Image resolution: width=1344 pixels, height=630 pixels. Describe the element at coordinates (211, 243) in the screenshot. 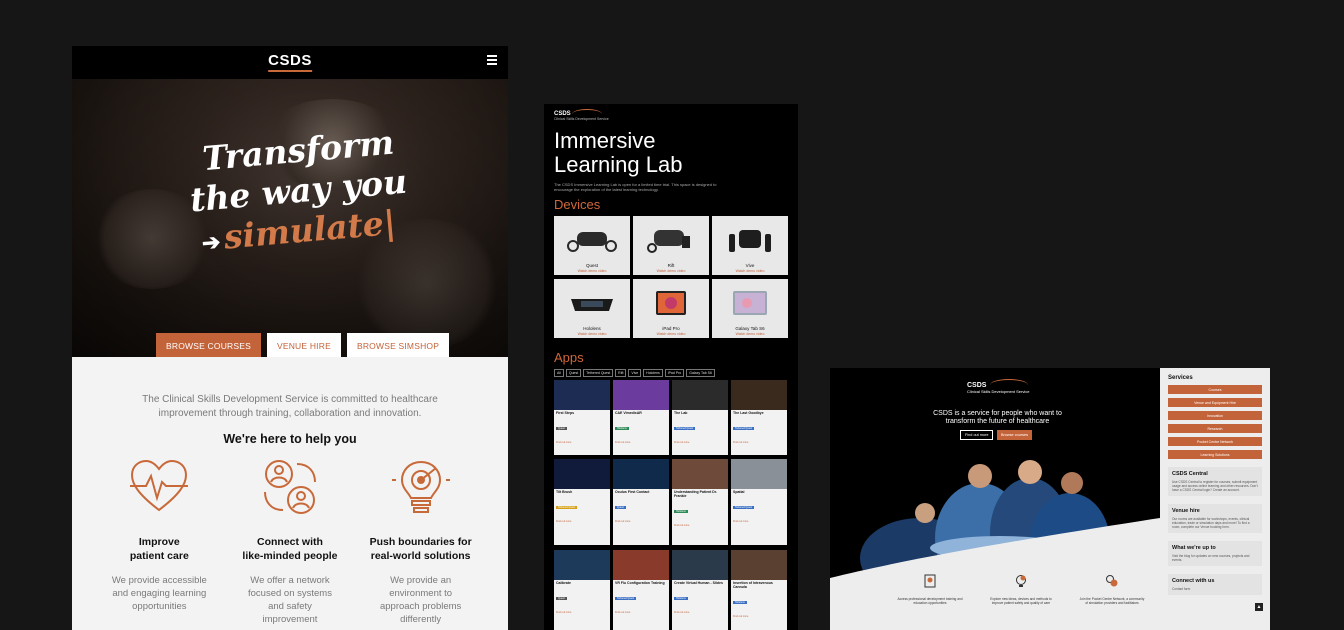

I see `arrow-right-icon: ➔` at that location.